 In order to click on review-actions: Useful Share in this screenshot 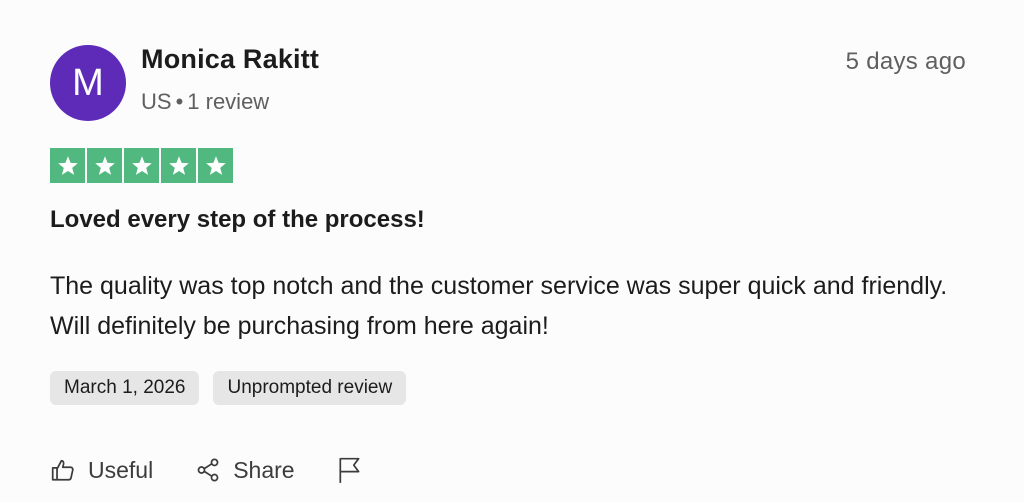, I will do `click(227, 470)`.